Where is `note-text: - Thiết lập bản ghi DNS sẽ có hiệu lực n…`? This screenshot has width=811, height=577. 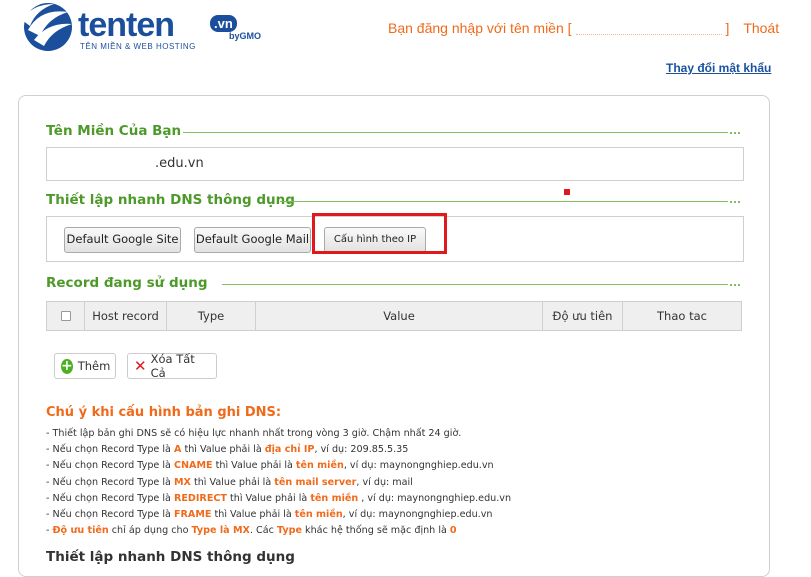 note-text: - Thiết lập bản ghi DNS sẽ có hiệu lực n… is located at coordinates (254, 433).